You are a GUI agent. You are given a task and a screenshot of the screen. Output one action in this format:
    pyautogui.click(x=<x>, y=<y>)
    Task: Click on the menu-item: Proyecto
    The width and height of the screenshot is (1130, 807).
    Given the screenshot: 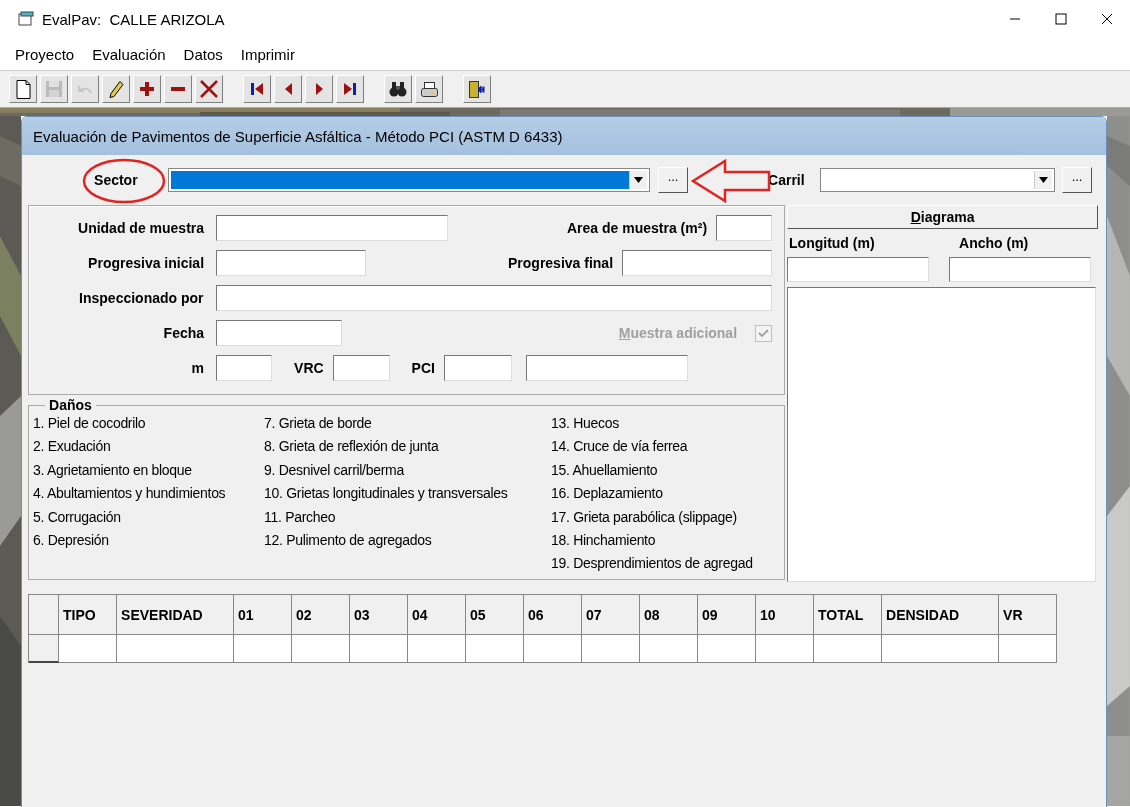 What is the action you would take?
    pyautogui.click(x=45, y=54)
    